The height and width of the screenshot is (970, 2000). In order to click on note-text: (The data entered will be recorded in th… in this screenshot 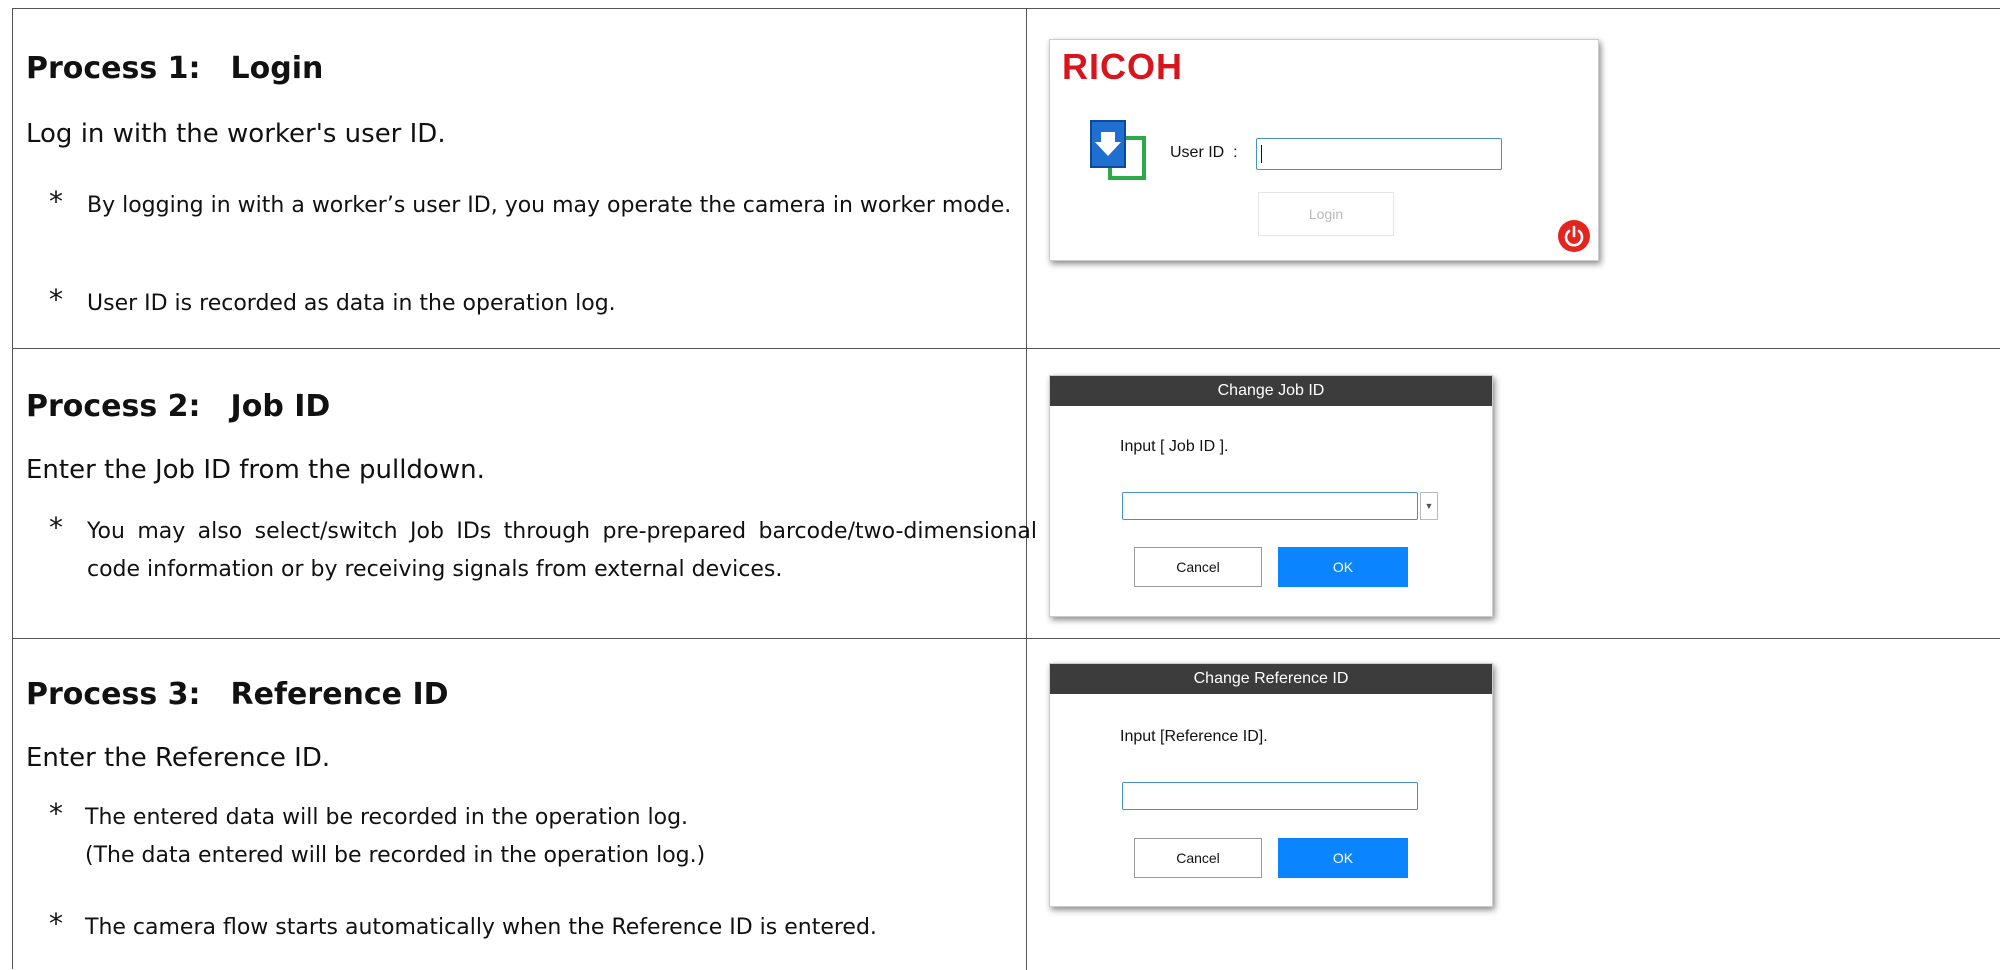, I will do `click(395, 855)`.